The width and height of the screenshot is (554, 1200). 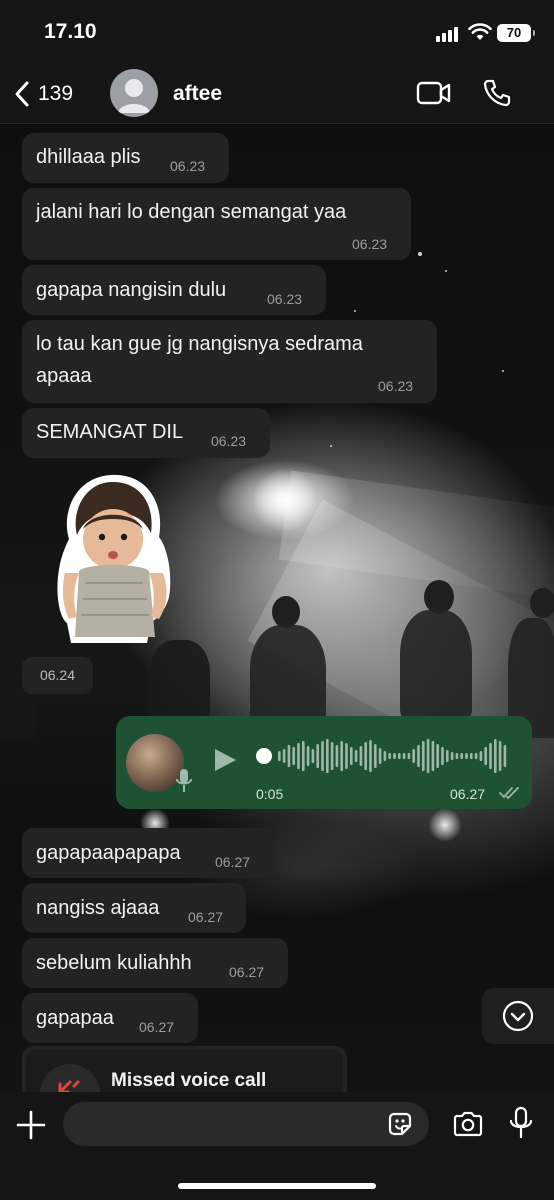 I want to click on message-text-line-2: apaaa, so click(x=64, y=376).